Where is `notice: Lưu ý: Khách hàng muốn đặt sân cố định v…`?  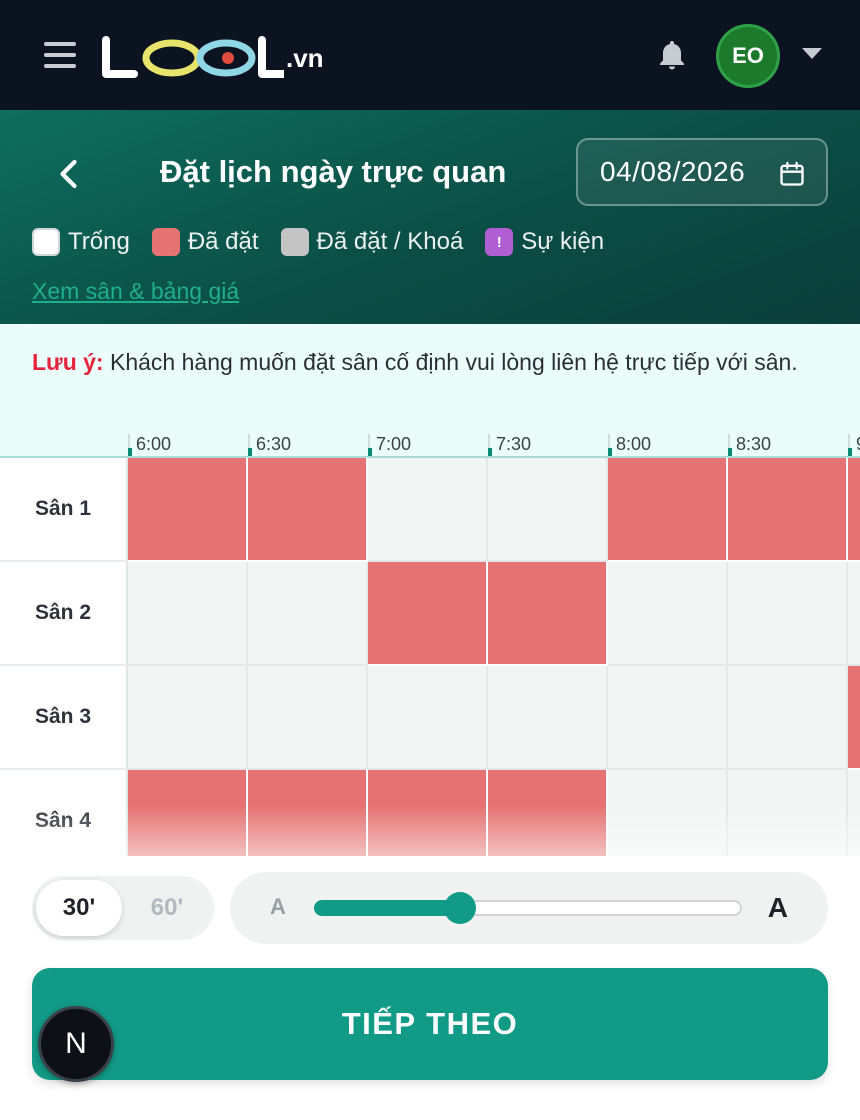
notice: Lưu ý: Khách hàng muốn đặt sân cố định v… is located at coordinates (430, 377).